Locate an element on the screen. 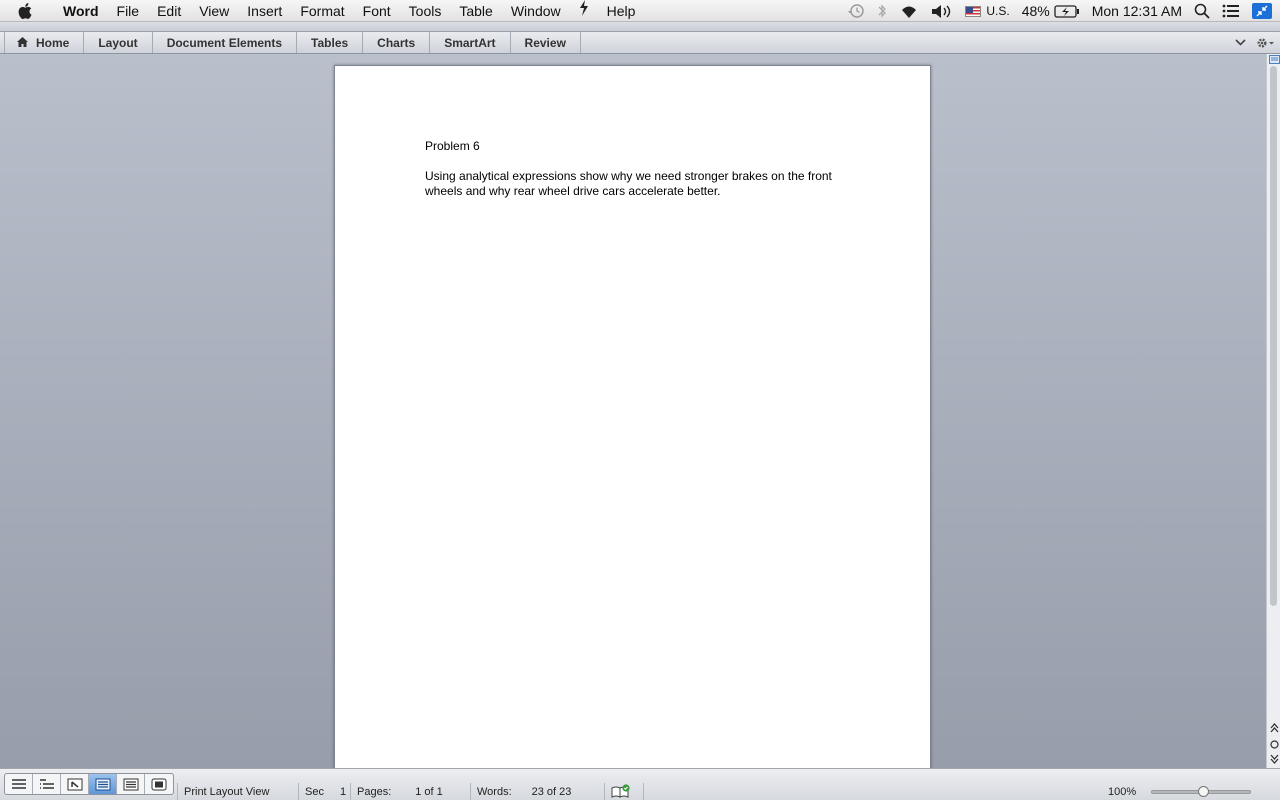 This screenshot has width=1280, height=800. battery-icon is located at coordinates (1067, 11).